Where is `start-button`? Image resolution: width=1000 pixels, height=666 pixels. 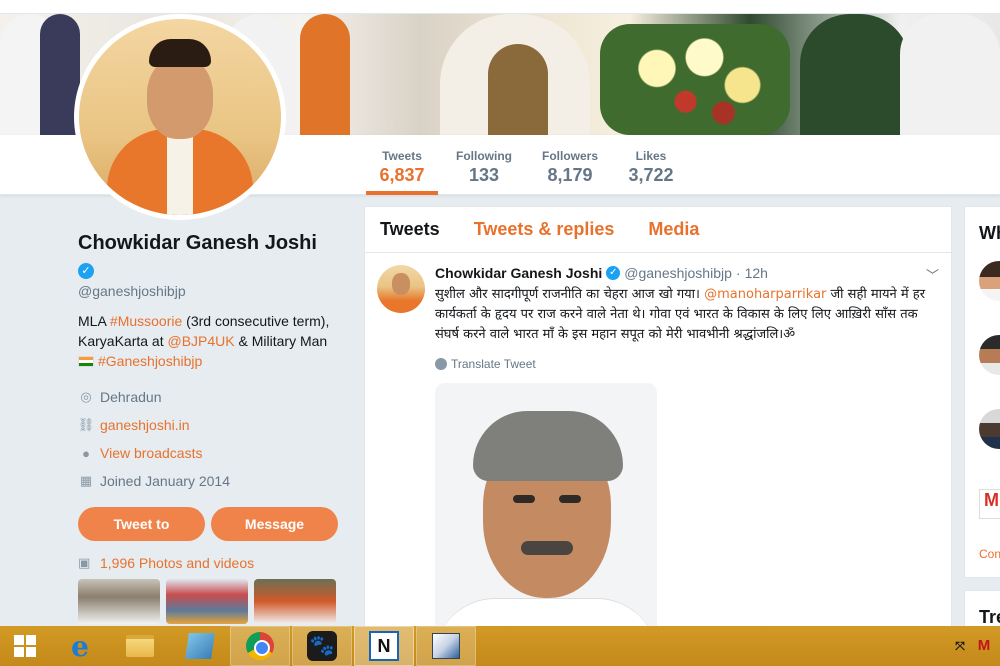 start-button is located at coordinates (25, 646).